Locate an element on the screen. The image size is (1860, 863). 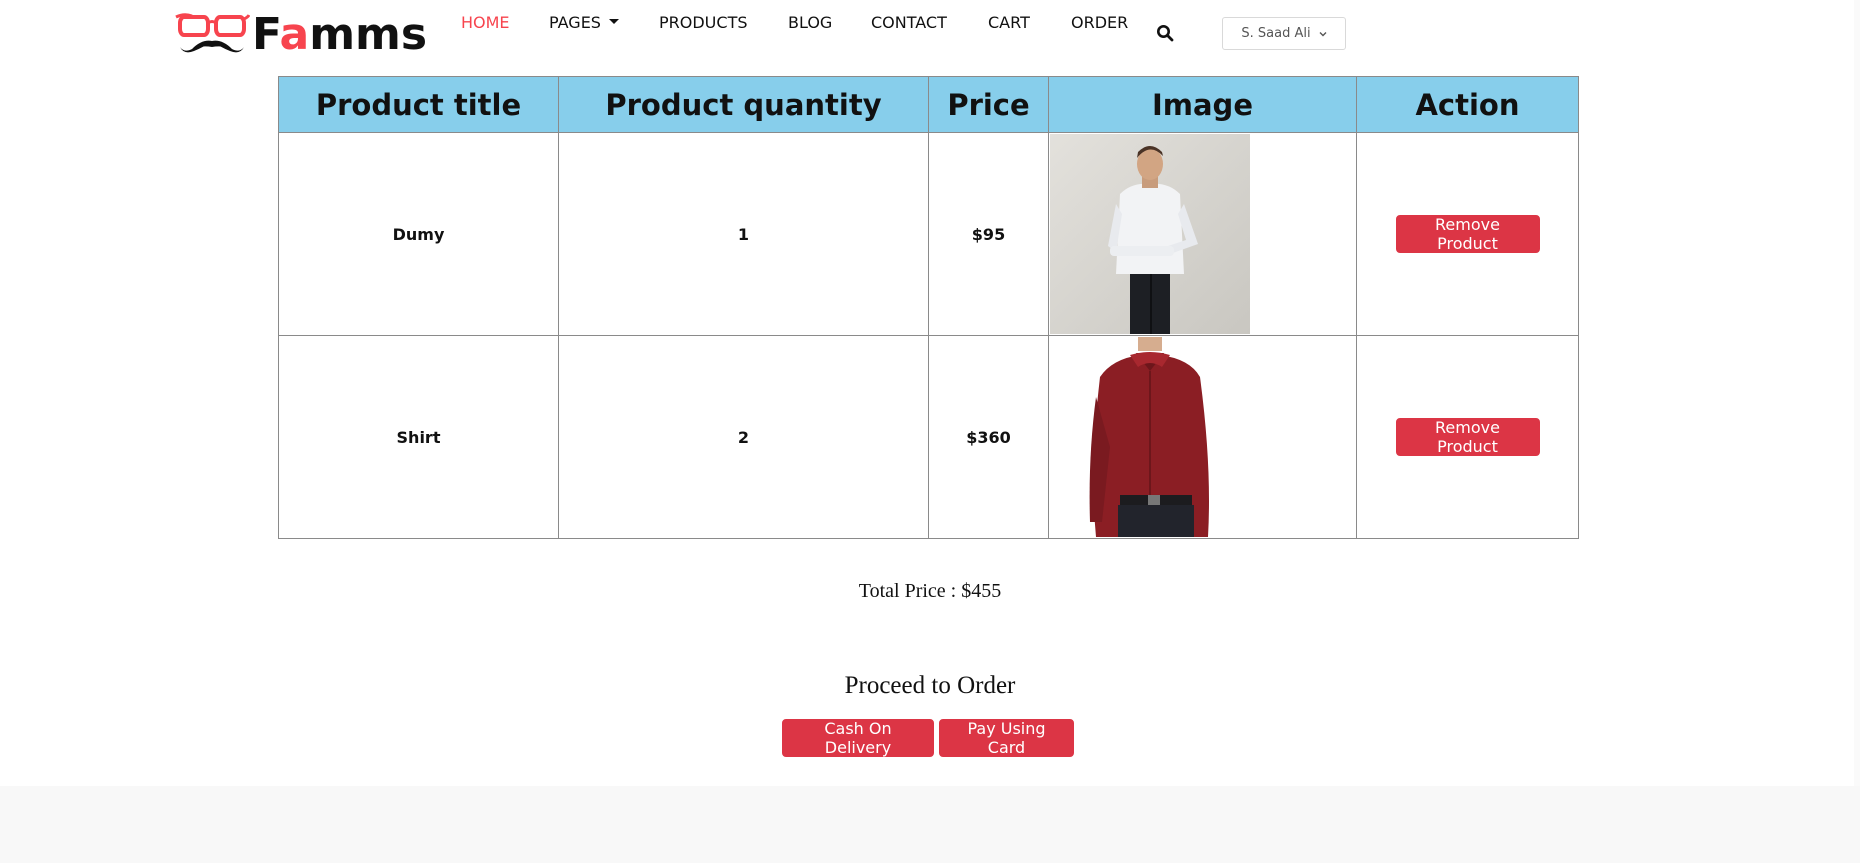
nav-blog: BLOG is located at coordinates (810, 22).